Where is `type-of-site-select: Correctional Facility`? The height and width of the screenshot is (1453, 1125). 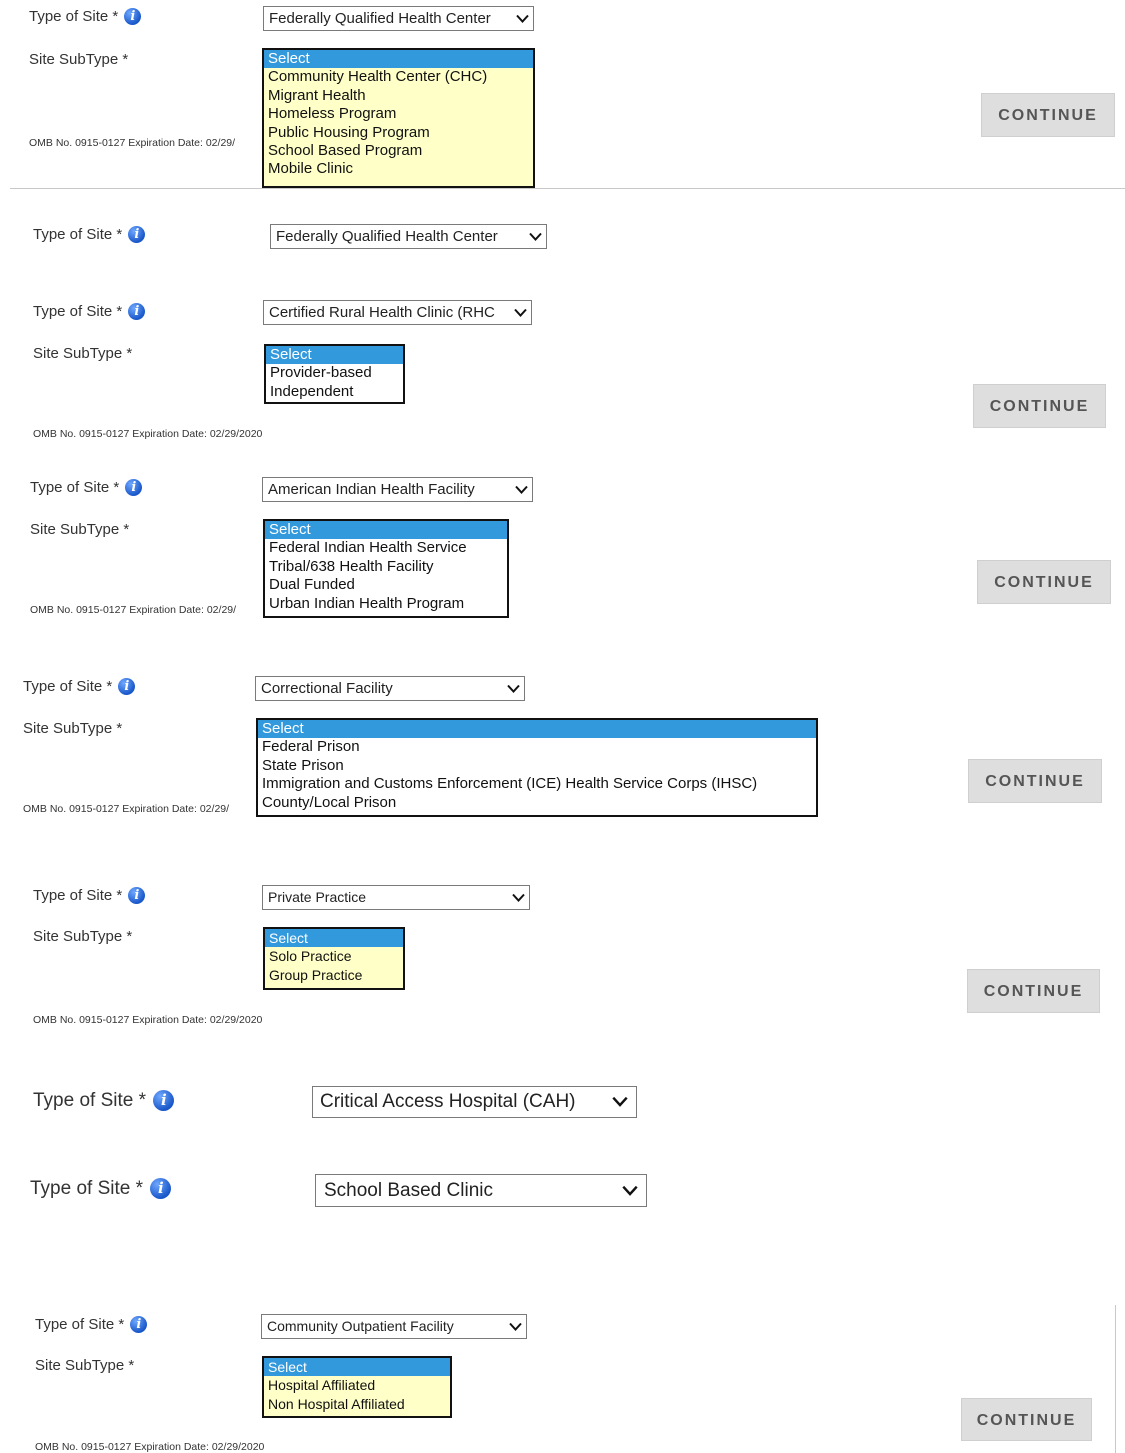
type-of-site-select: Correctional Facility is located at coordinates (390, 688).